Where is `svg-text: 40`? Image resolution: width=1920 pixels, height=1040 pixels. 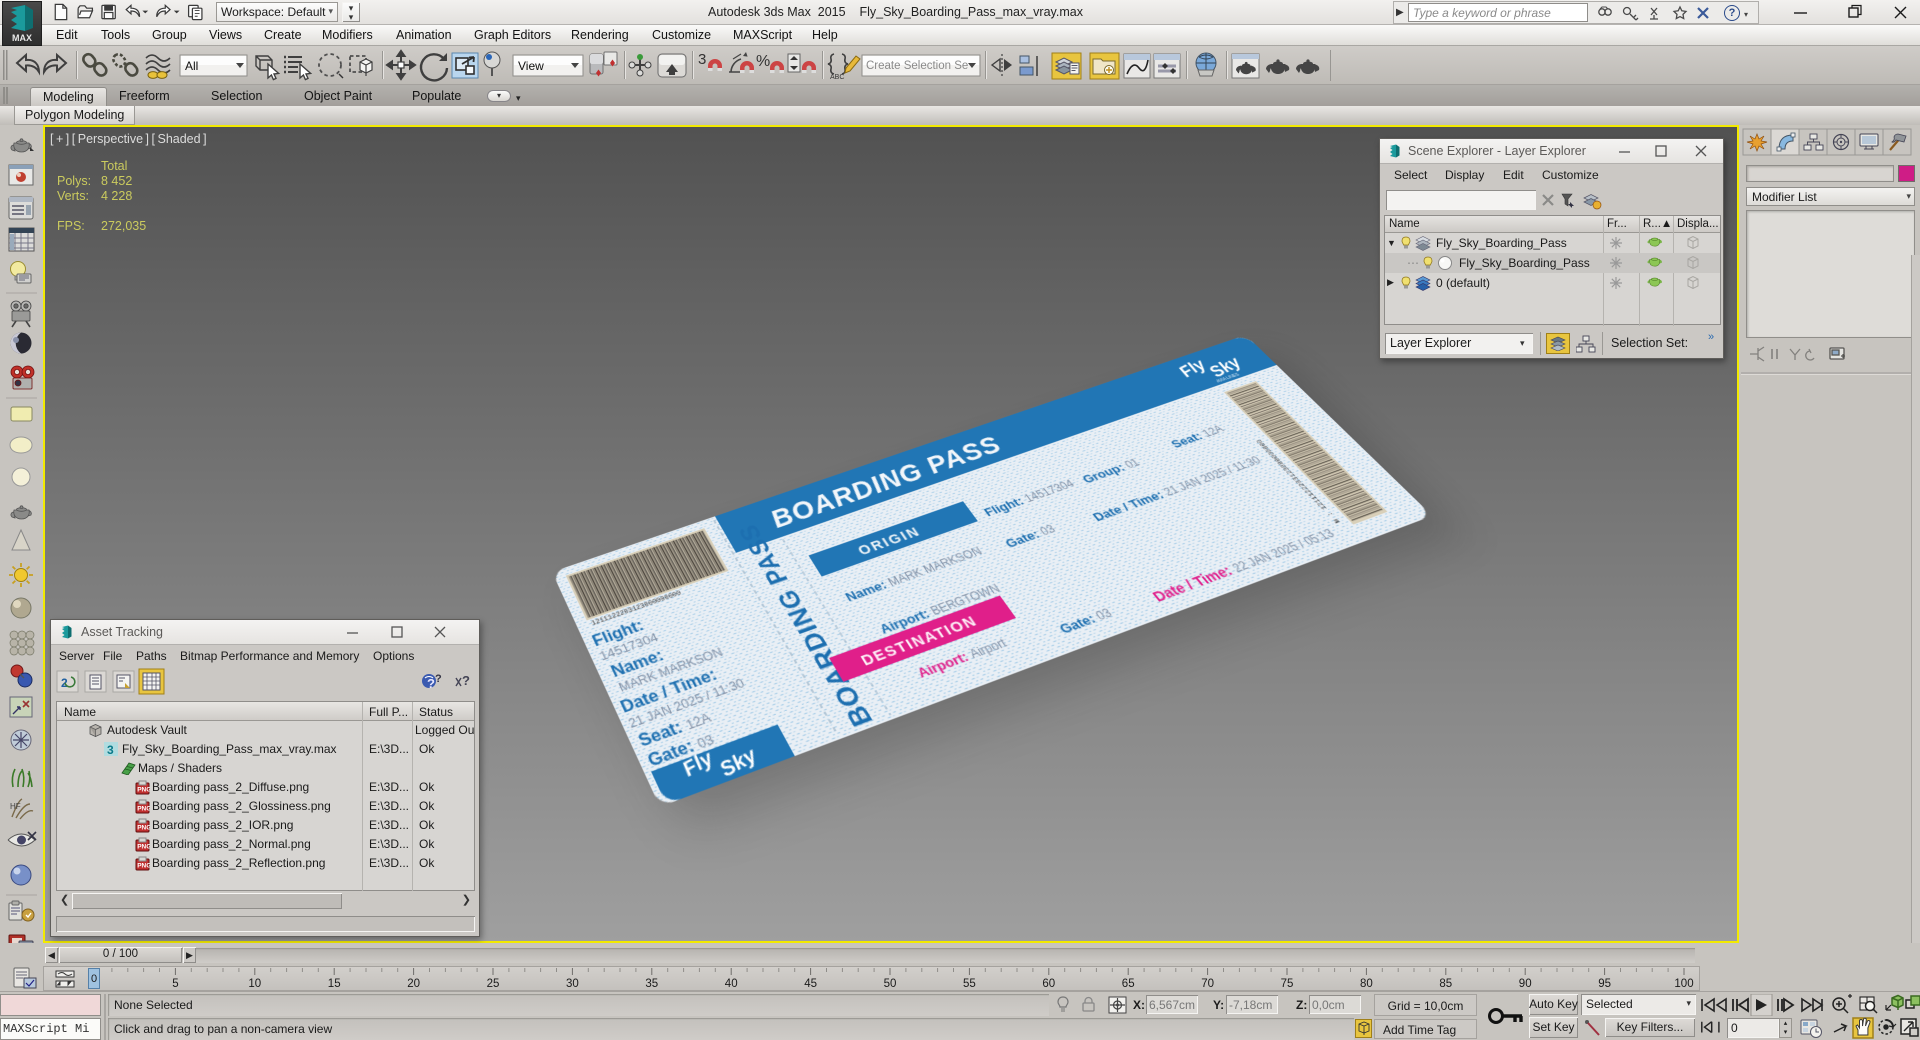
svg-text: 40 is located at coordinates (731, 984).